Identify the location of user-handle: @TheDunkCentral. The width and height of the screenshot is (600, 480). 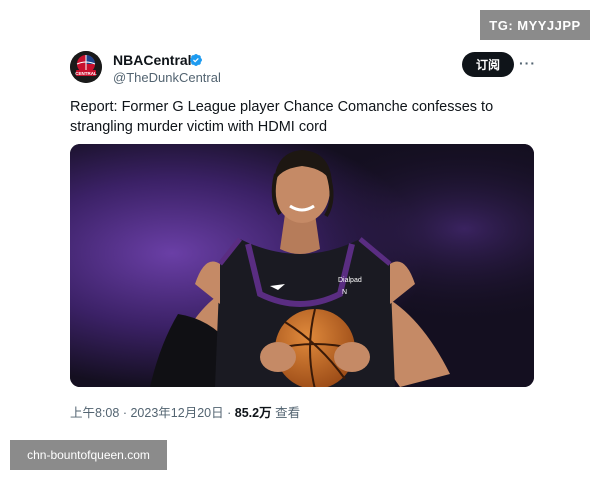
(167, 77).